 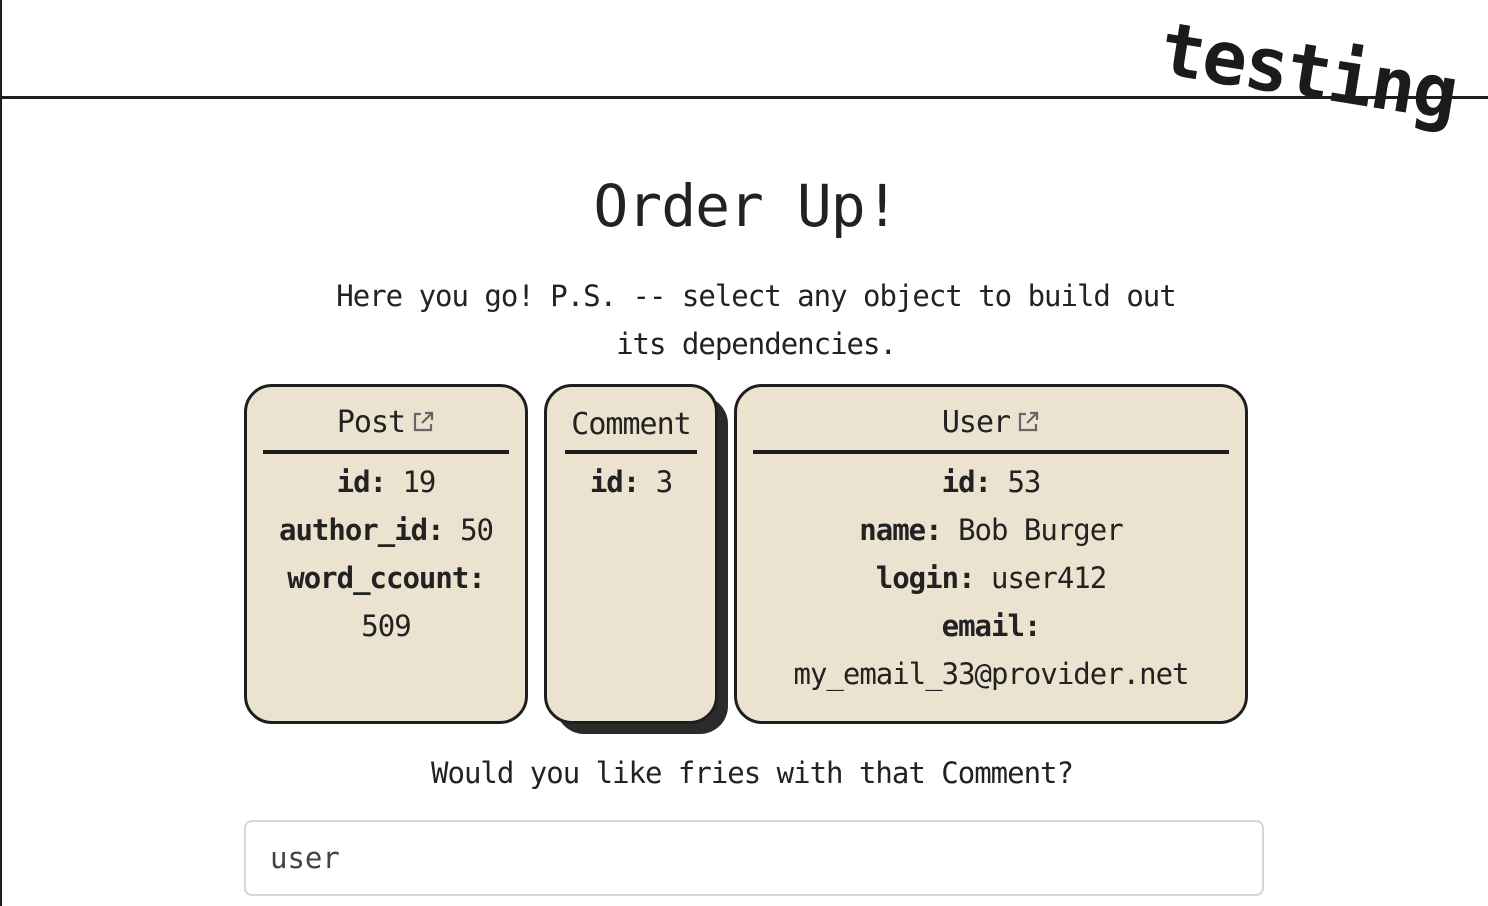 What do you see at coordinates (752, 773) in the screenshot?
I see `fries-question: Would you like fries with that Comment?` at bounding box center [752, 773].